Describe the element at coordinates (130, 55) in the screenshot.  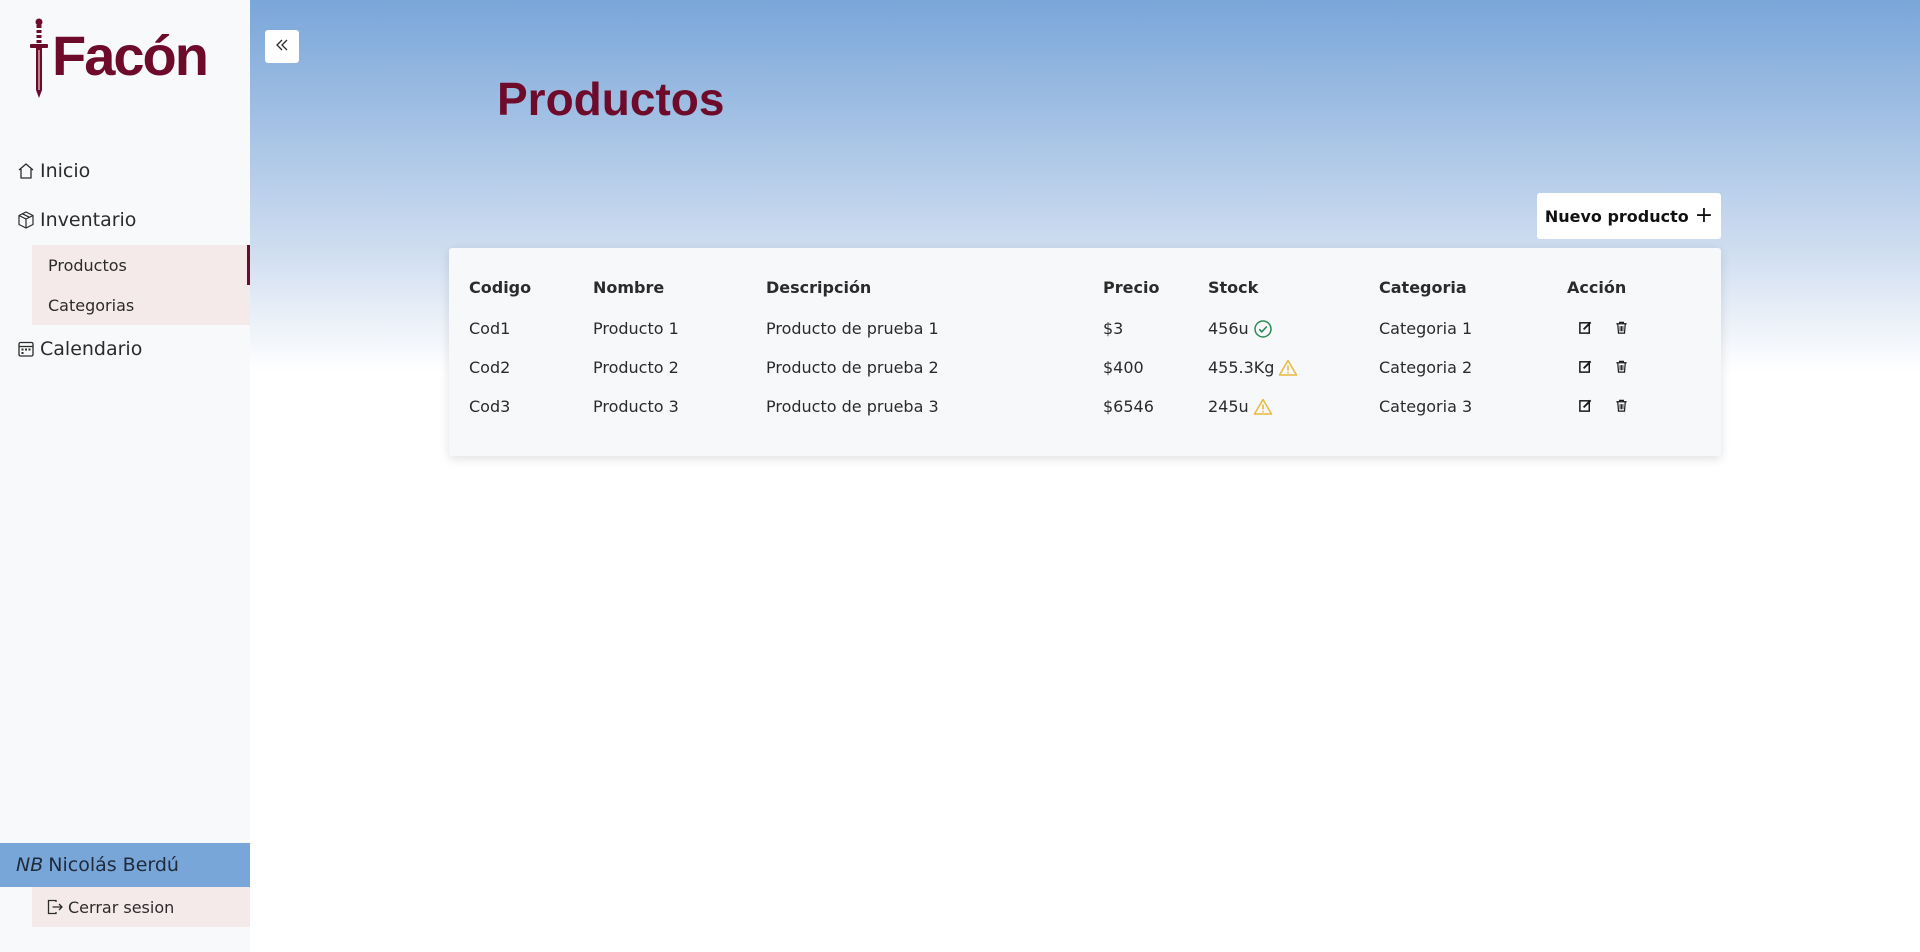
I see `brand-name: Facón` at that location.